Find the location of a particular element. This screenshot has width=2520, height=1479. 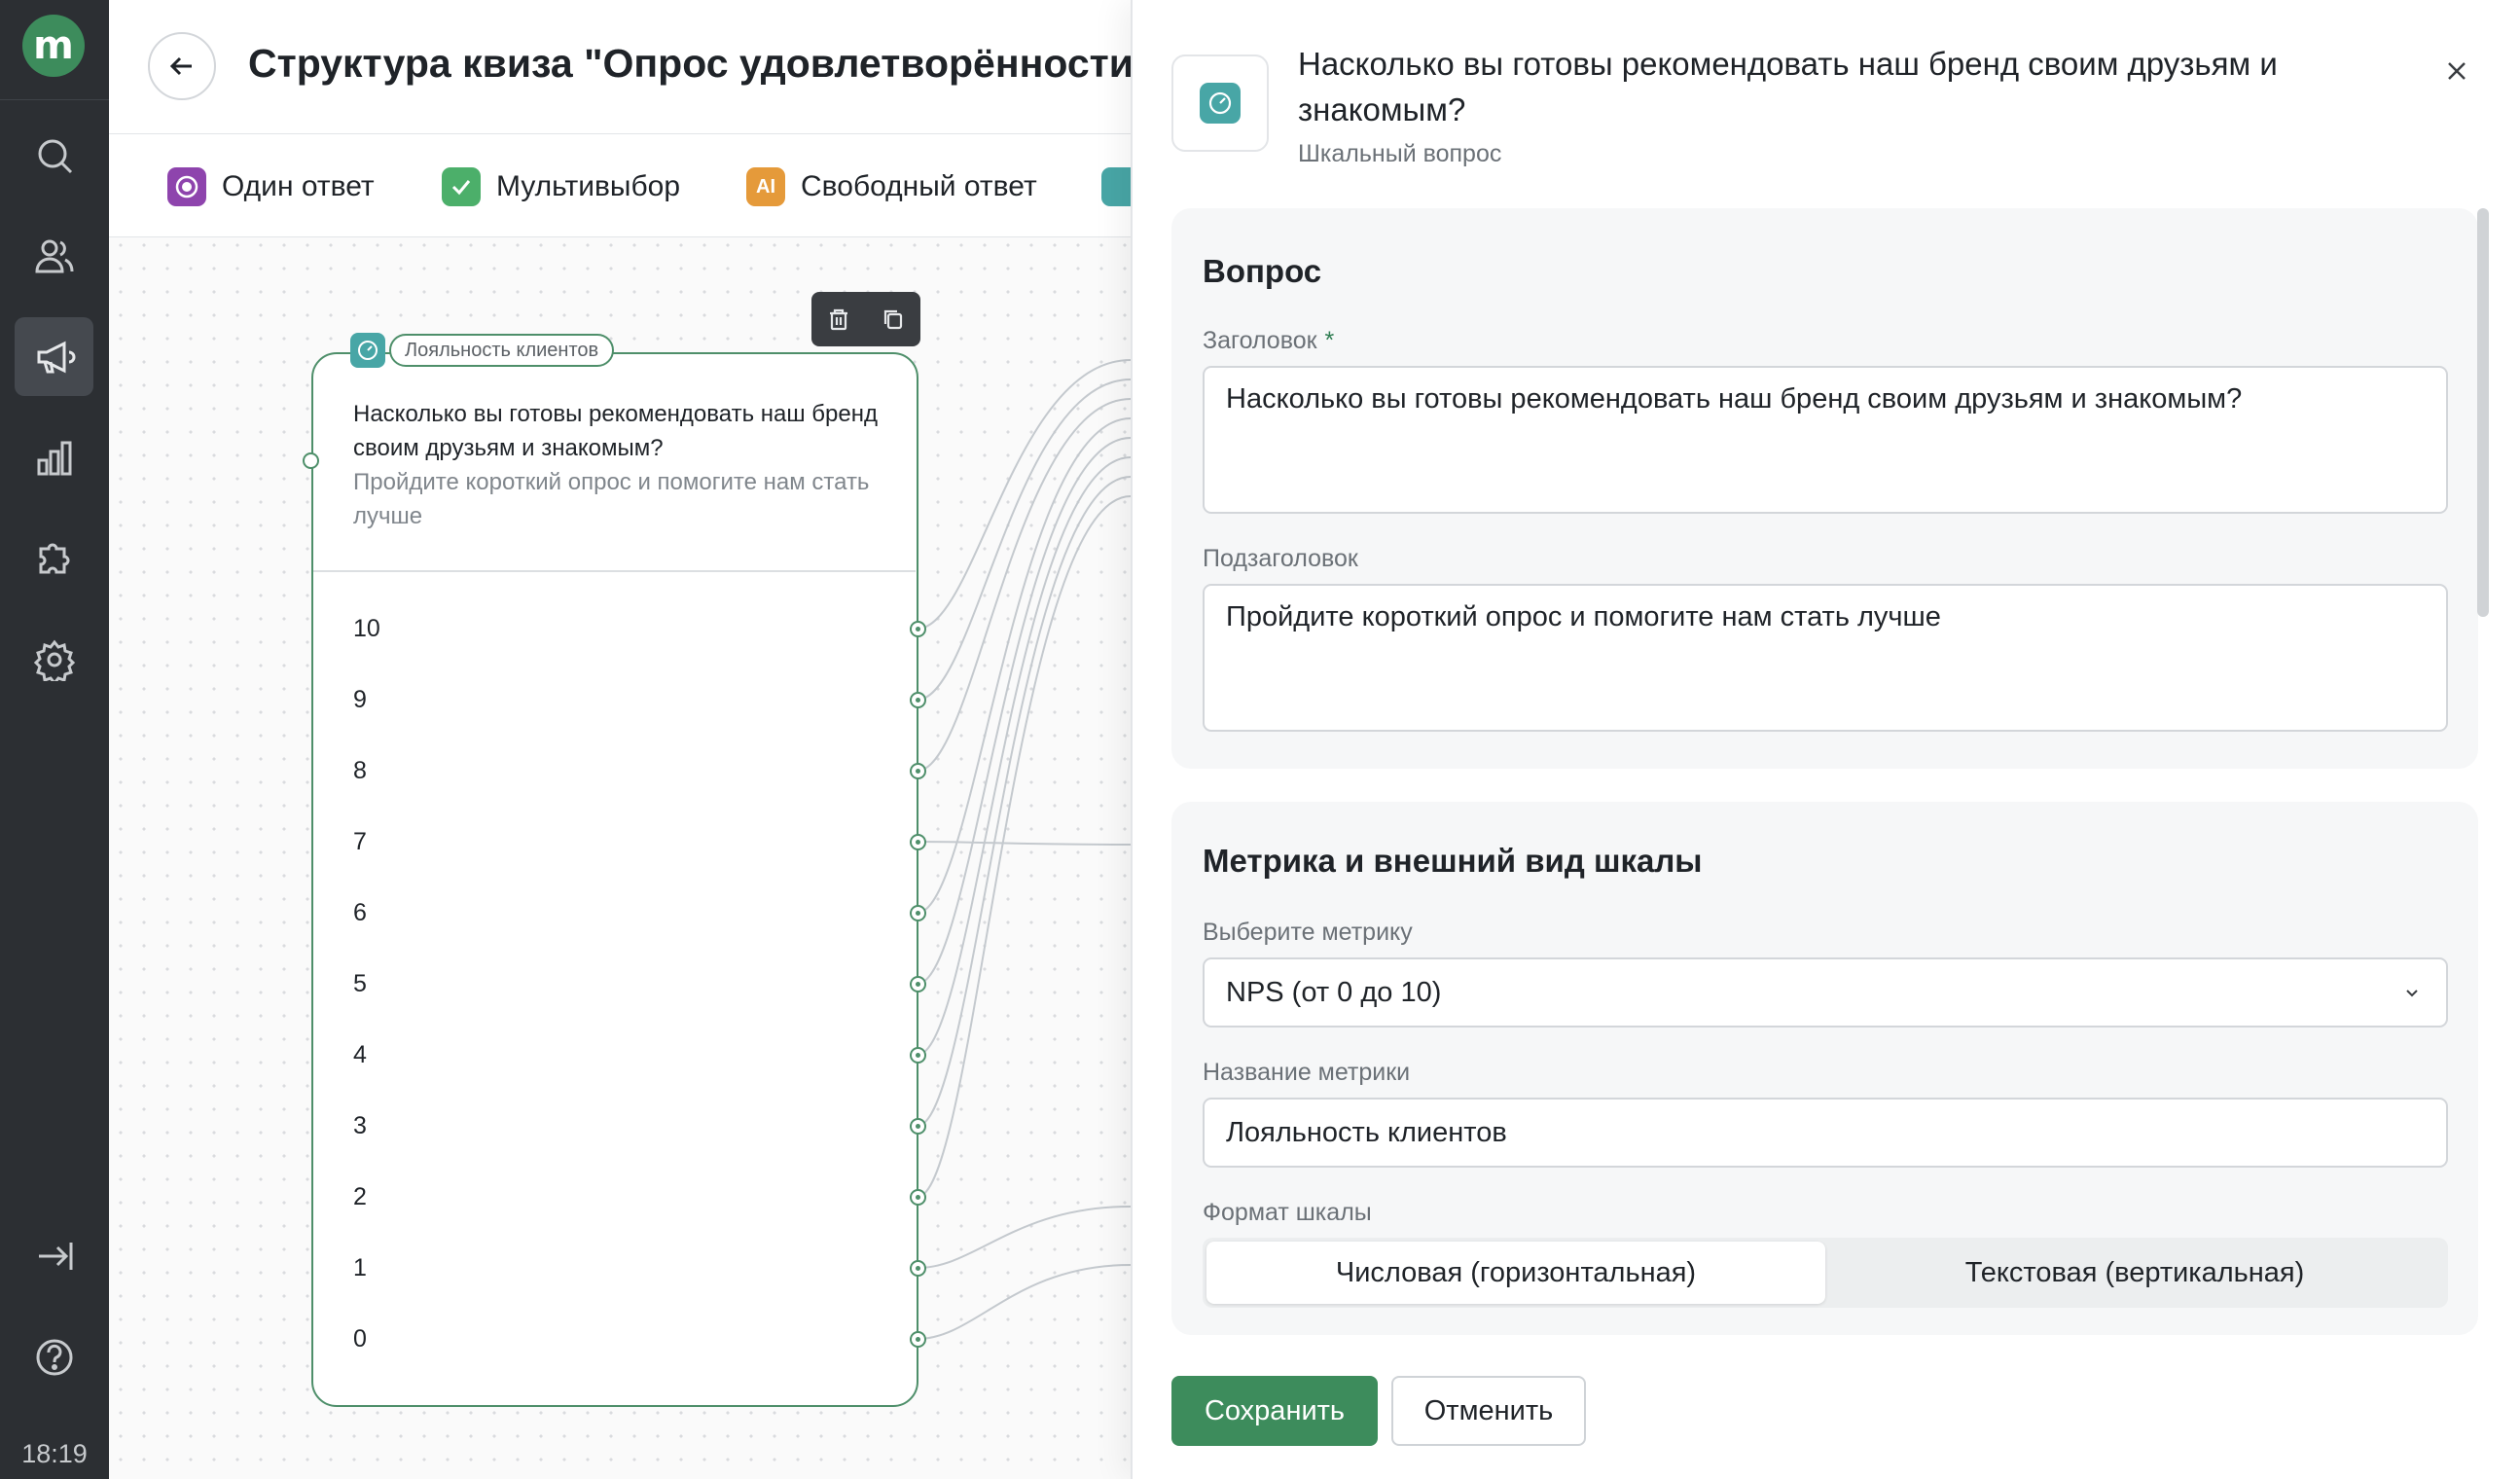

scale-option: 0 is located at coordinates (360, 1339).